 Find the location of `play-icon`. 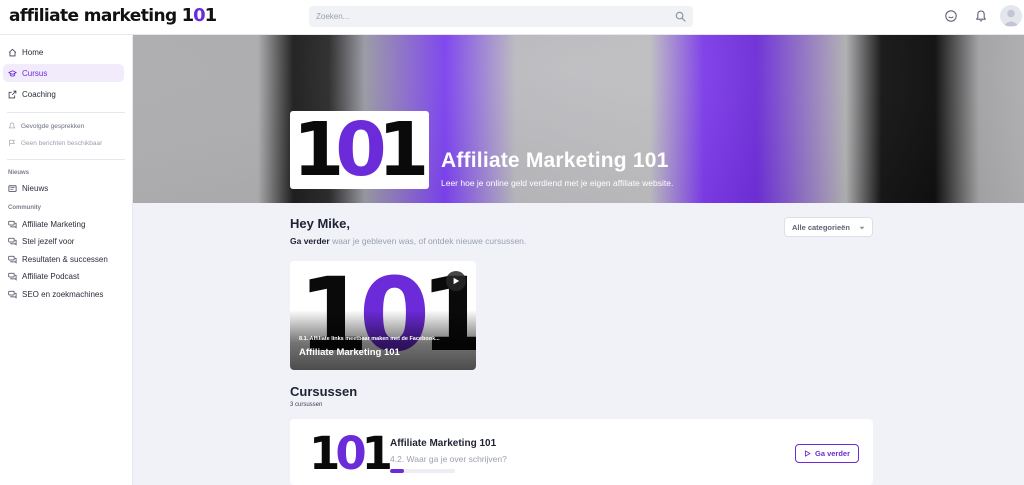

play-icon is located at coordinates (456, 281).